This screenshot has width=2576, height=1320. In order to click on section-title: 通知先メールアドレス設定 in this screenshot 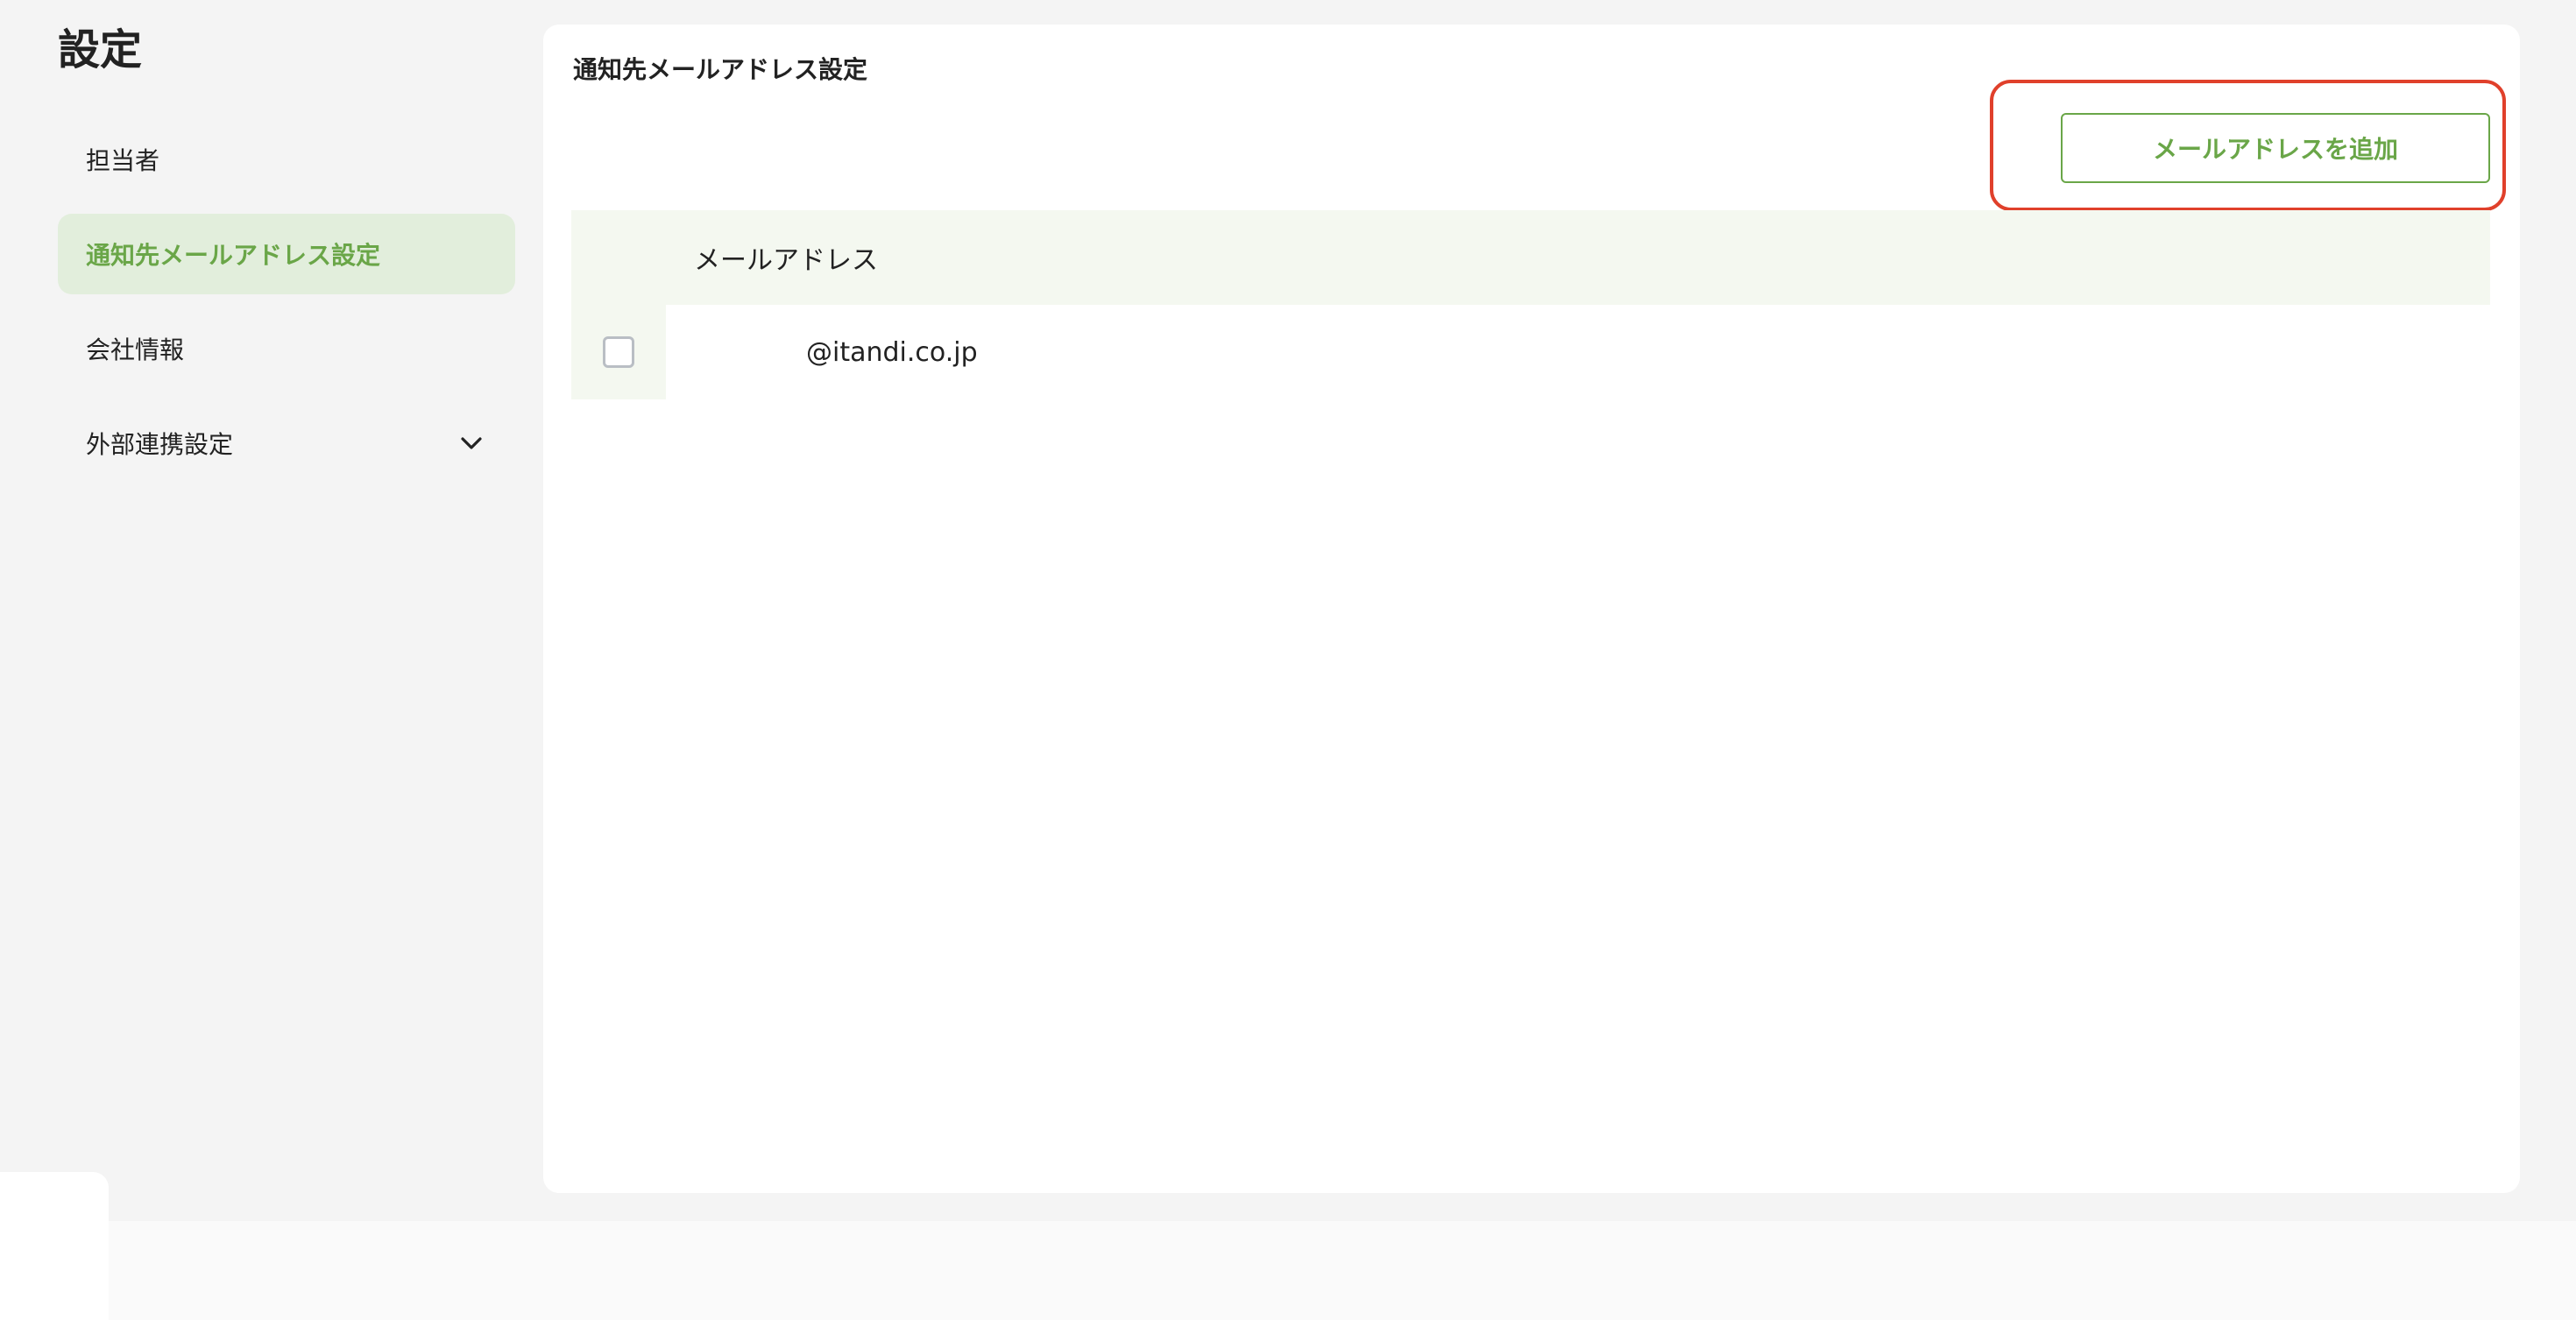, I will do `click(720, 69)`.